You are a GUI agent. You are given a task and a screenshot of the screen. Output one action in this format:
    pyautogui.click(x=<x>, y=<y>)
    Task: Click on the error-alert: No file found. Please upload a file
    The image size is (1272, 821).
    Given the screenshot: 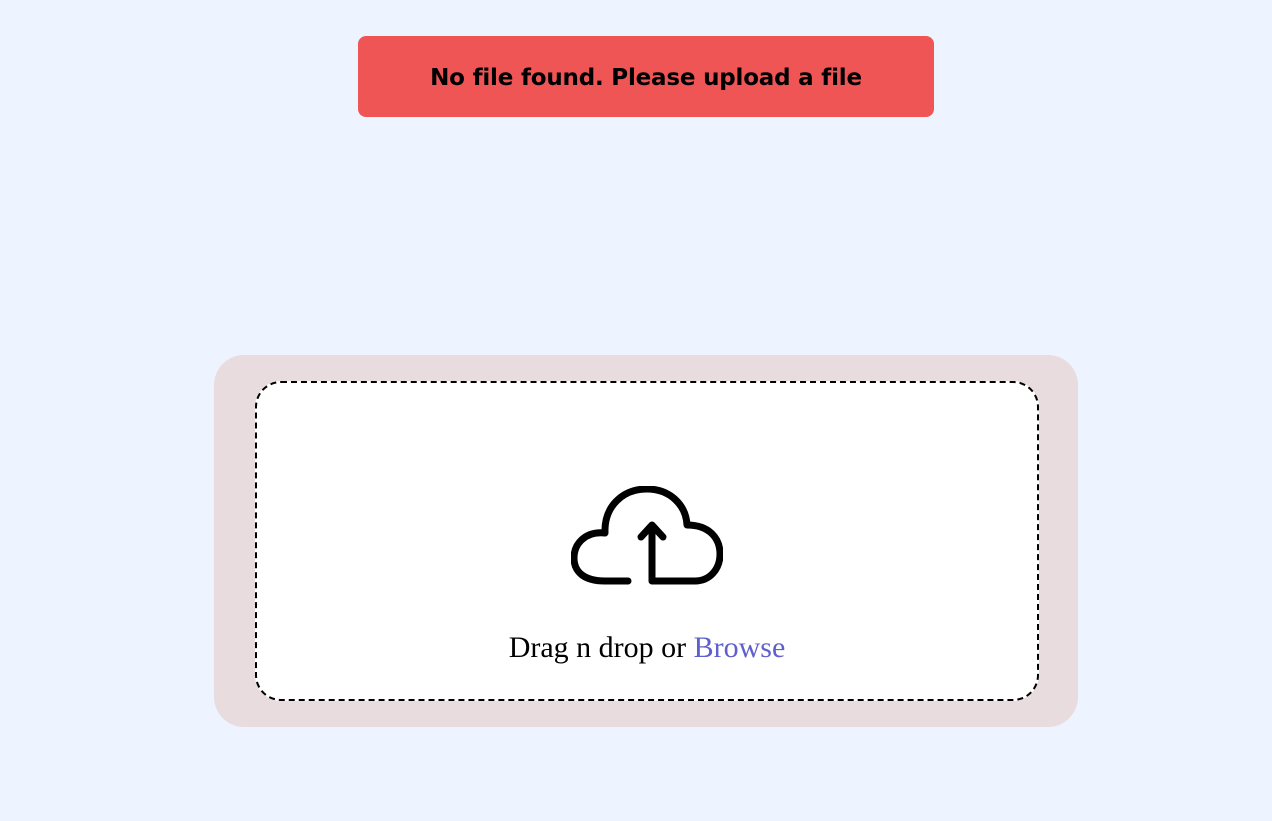 What is the action you would take?
    pyautogui.click(x=646, y=76)
    